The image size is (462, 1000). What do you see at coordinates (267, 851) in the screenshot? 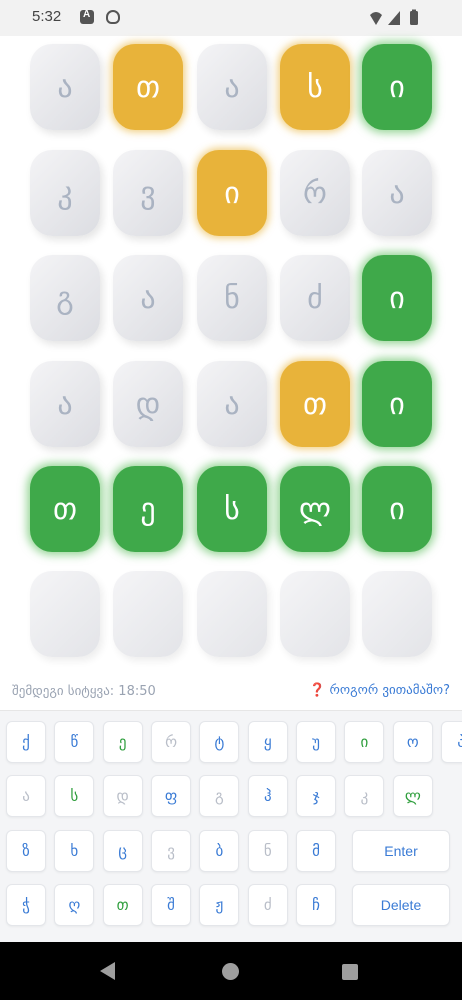
I see `keyboard-key: ნ` at bounding box center [267, 851].